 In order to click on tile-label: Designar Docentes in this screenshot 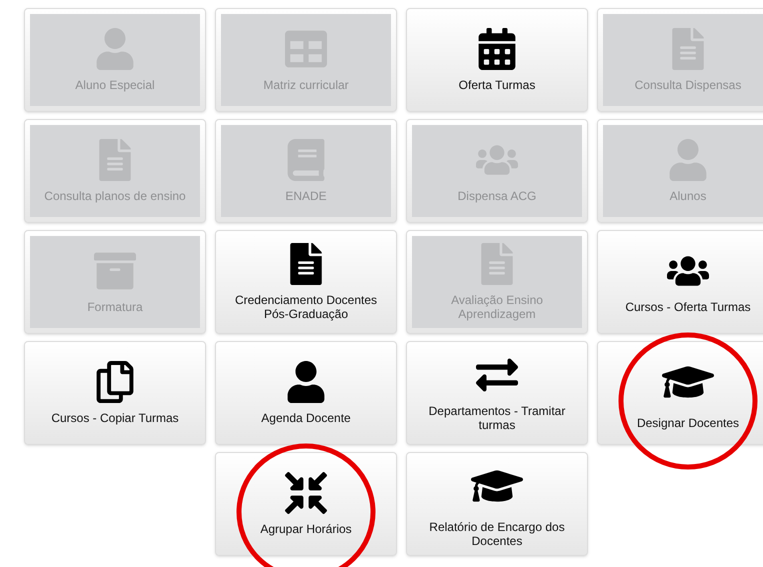, I will do `click(688, 423)`.